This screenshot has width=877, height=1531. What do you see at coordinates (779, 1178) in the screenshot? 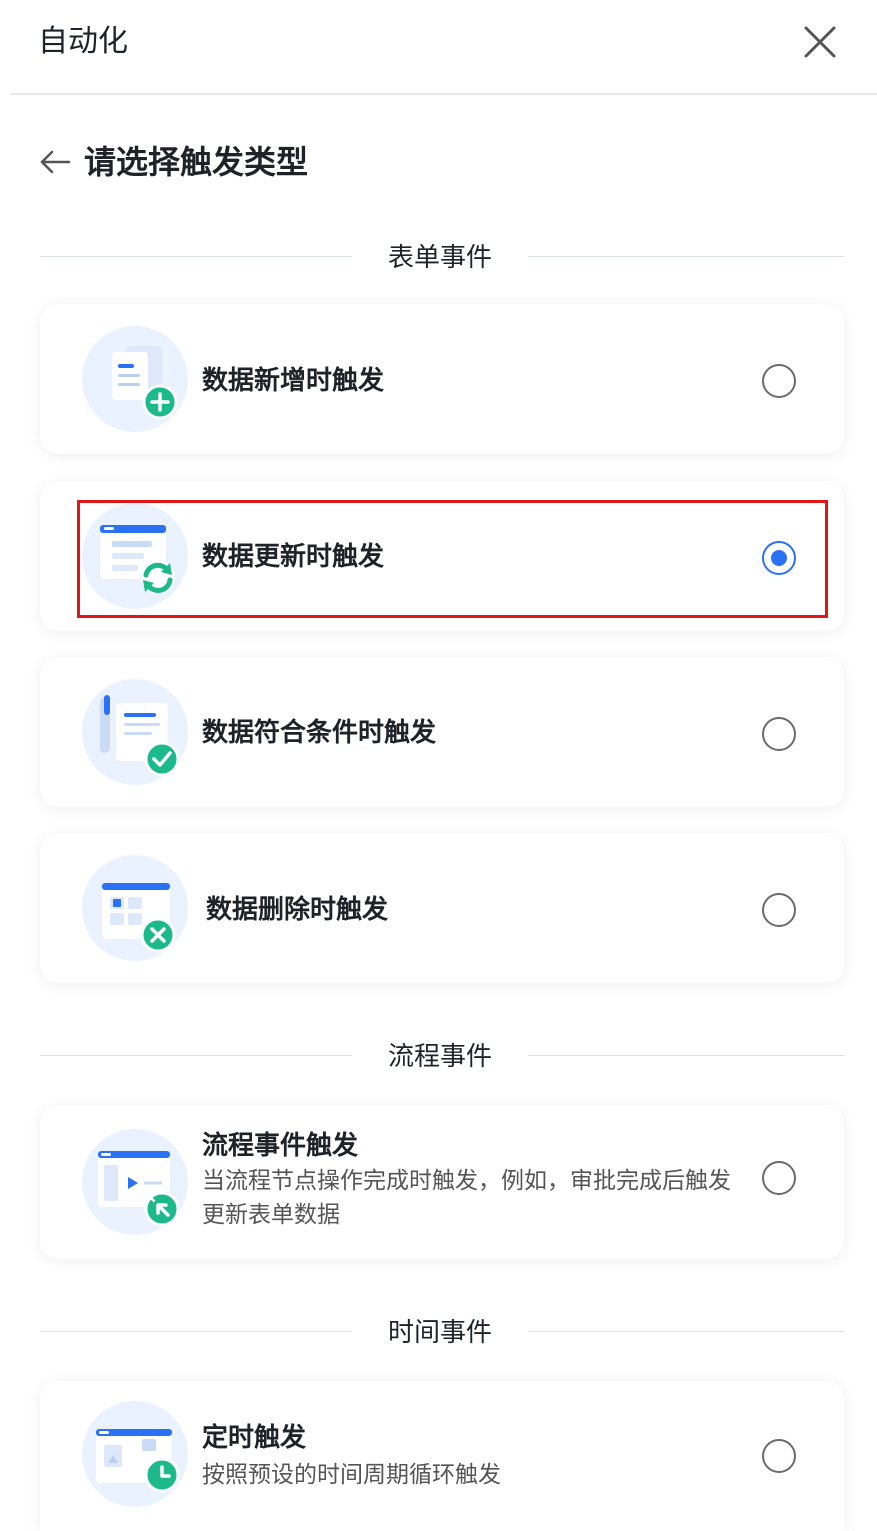
I see `radio-flow-event` at bounding box center [779, 1178].